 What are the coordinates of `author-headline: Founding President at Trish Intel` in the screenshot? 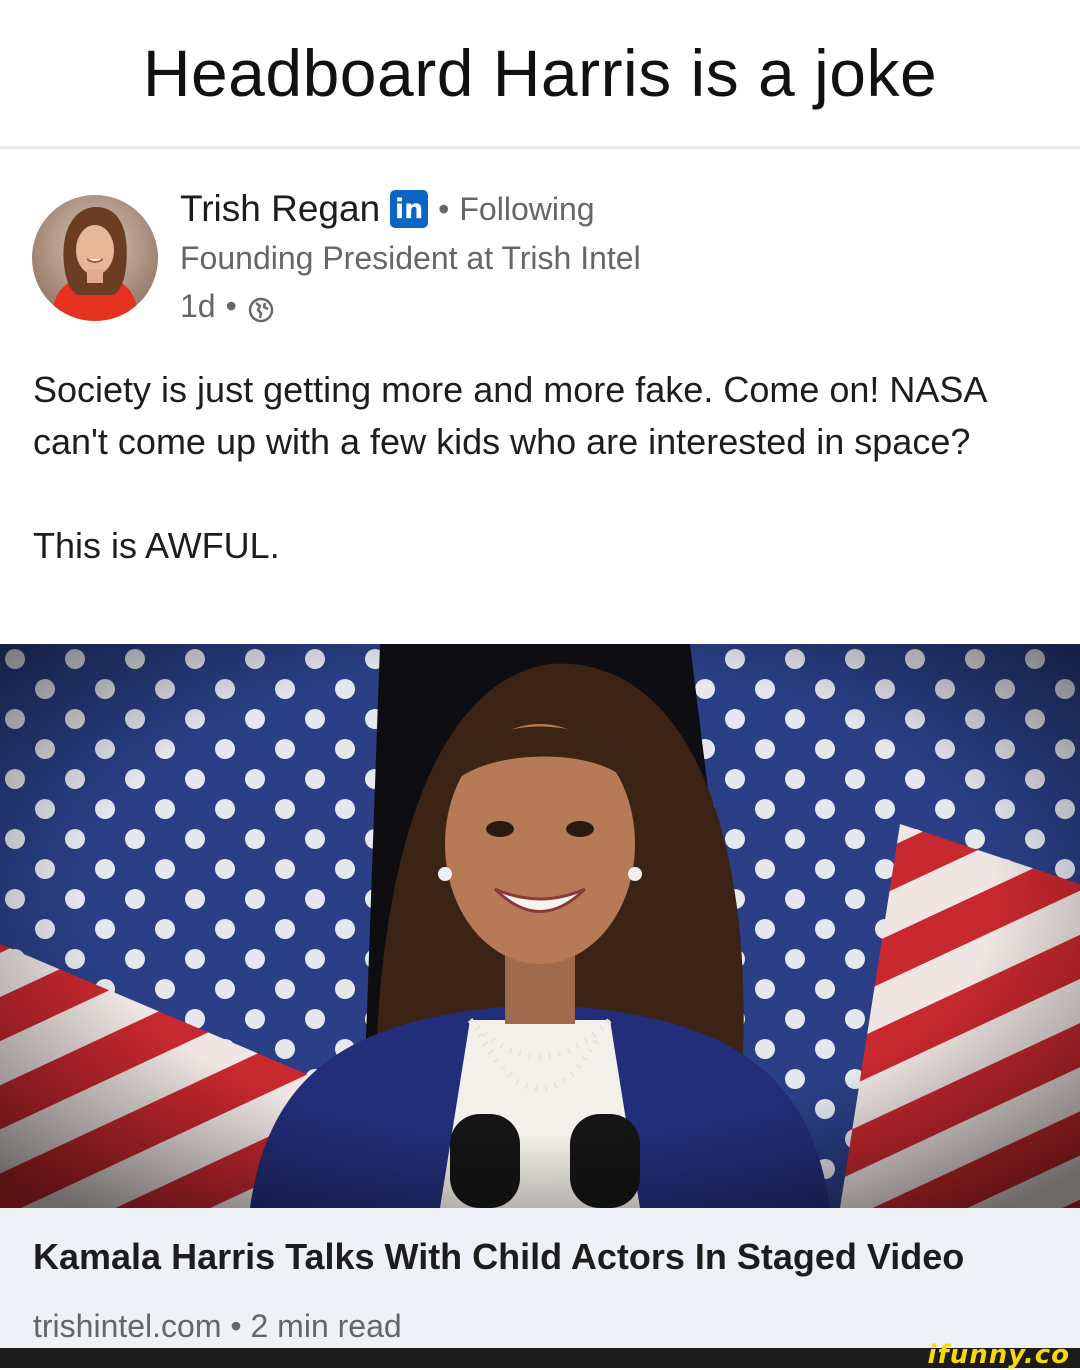 It's located at (410, 258).